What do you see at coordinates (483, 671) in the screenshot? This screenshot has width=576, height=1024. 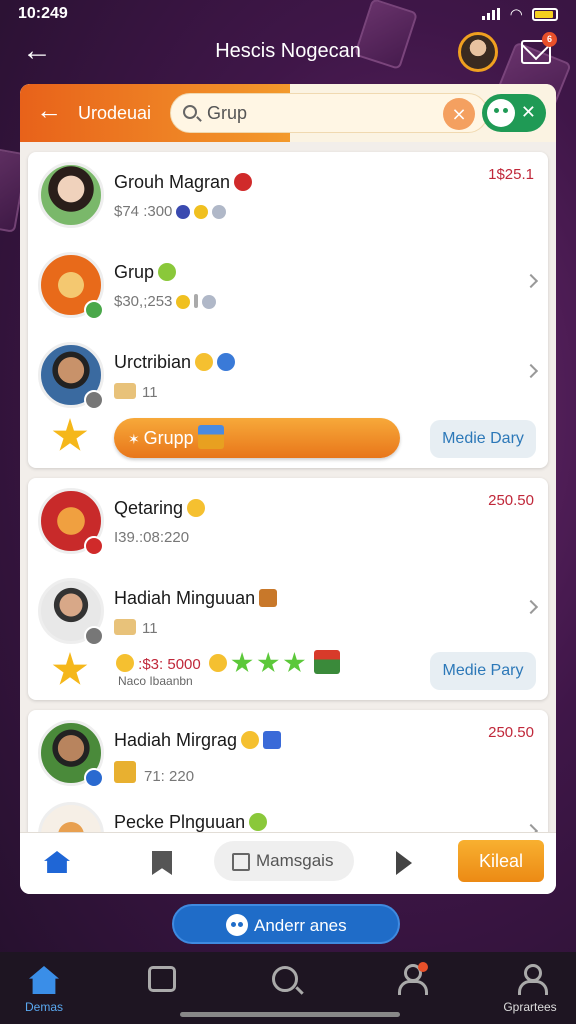 I see `side-action-button: Medie Pary` at bounding box center [483, 671].